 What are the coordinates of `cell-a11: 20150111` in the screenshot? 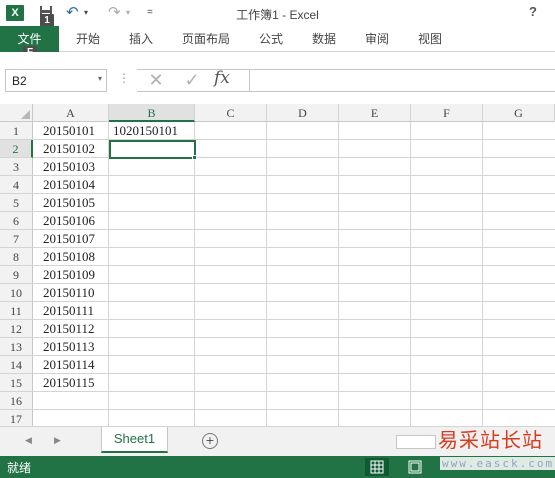 It's located at (63, 311).